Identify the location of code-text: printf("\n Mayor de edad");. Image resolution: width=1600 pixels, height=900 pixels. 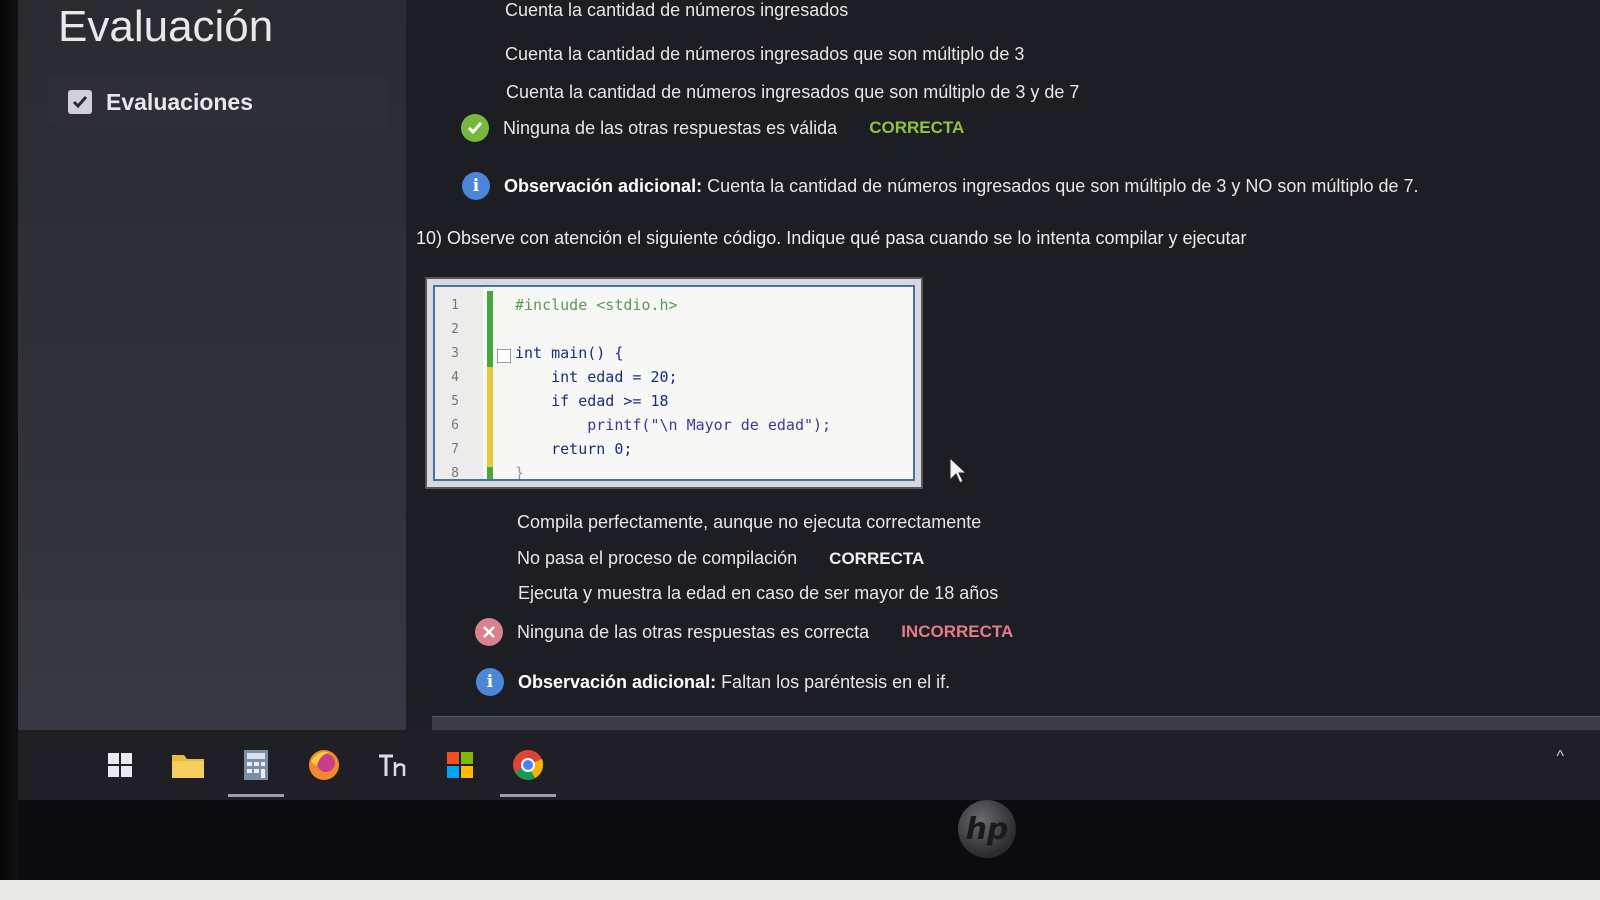
(673, 425).